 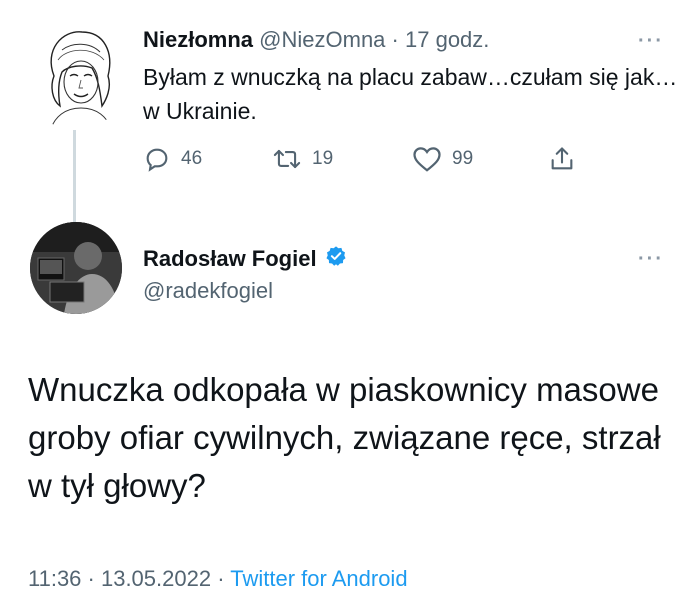 I want to click on author-handle: @NiezOmna, so click(x=322, y=39).